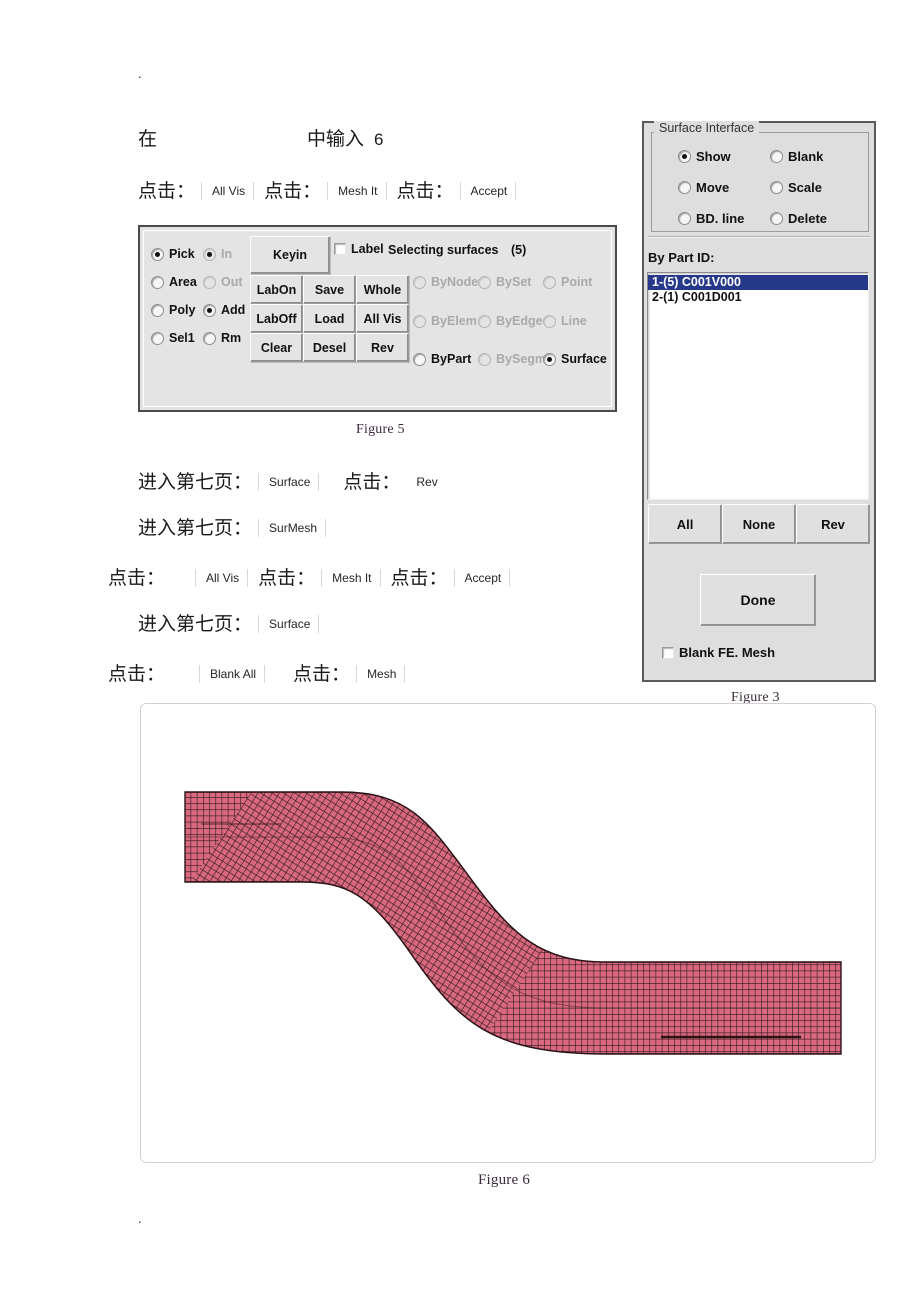 The height and width of the screenshot is (1303, 920). I want to click on instruction-line-4: 进入第七页： SurMesh, so click(237, 526).